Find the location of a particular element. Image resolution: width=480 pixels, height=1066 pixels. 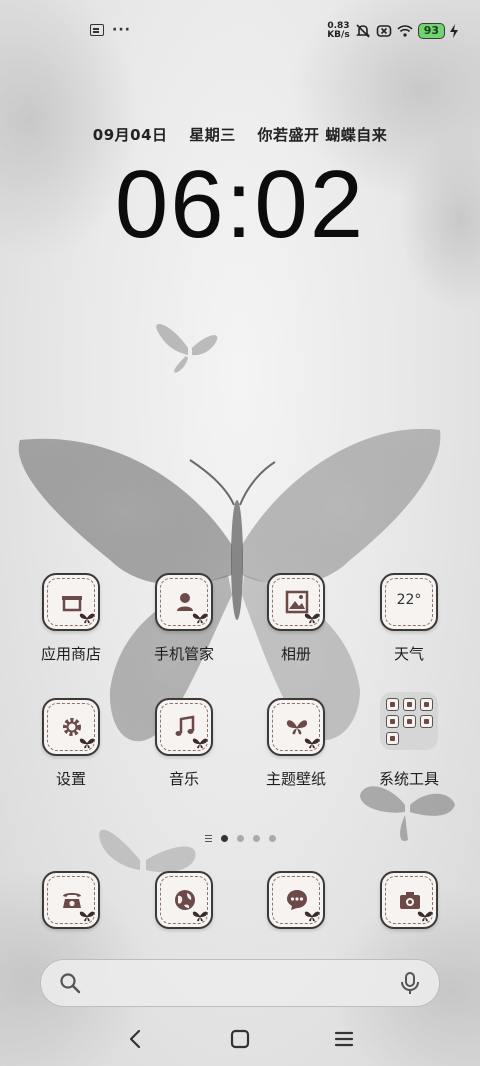

app-music: 音乐 is located at coordinates (184, 743).